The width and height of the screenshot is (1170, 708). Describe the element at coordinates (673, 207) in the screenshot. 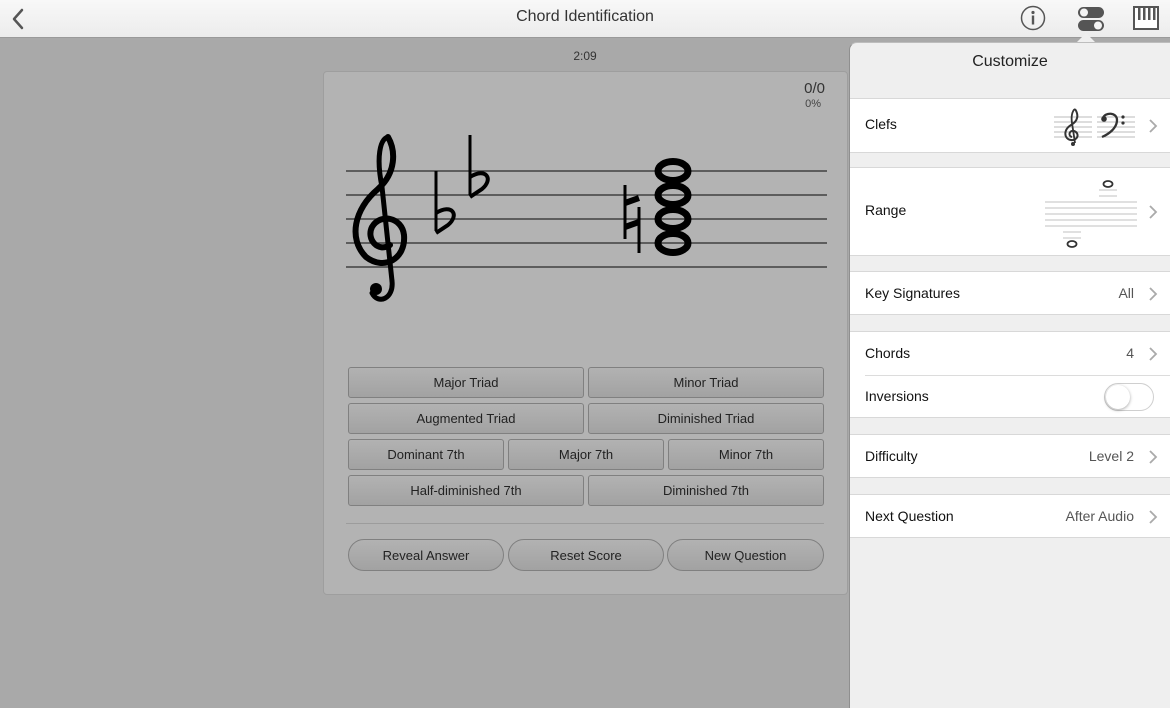

I see `chord-notes` at that location.